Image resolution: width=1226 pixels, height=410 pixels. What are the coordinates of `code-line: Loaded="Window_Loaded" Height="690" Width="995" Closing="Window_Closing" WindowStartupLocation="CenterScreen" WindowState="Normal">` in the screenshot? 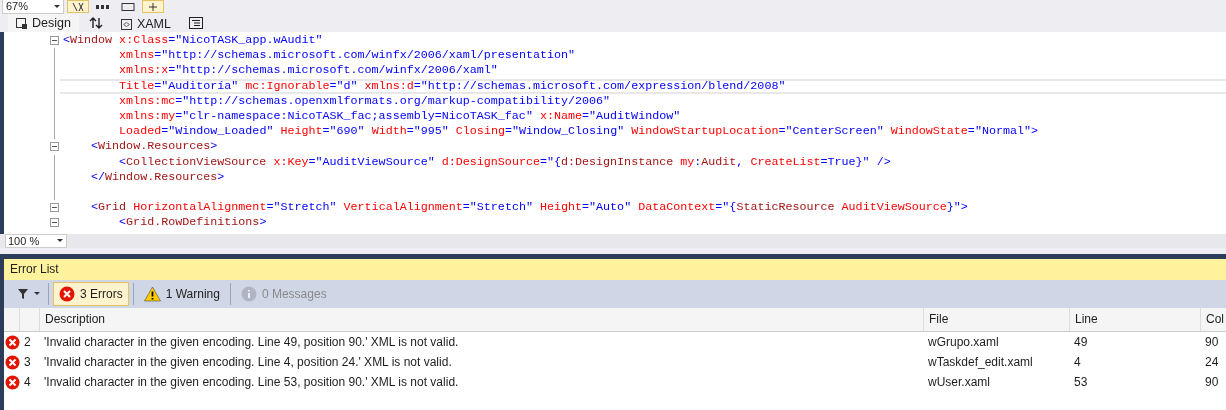 It's located at (578, 132).